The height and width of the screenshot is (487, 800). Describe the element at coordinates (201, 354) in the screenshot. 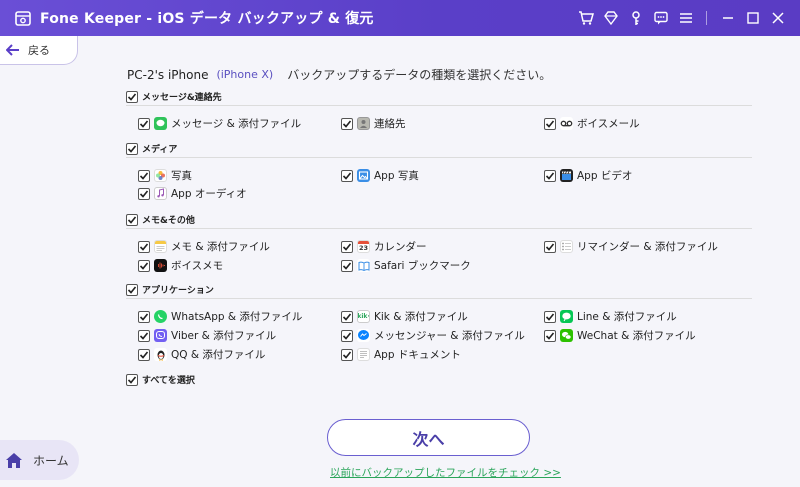

I see `item-qq: QQ & 添付ファイル` at that location.